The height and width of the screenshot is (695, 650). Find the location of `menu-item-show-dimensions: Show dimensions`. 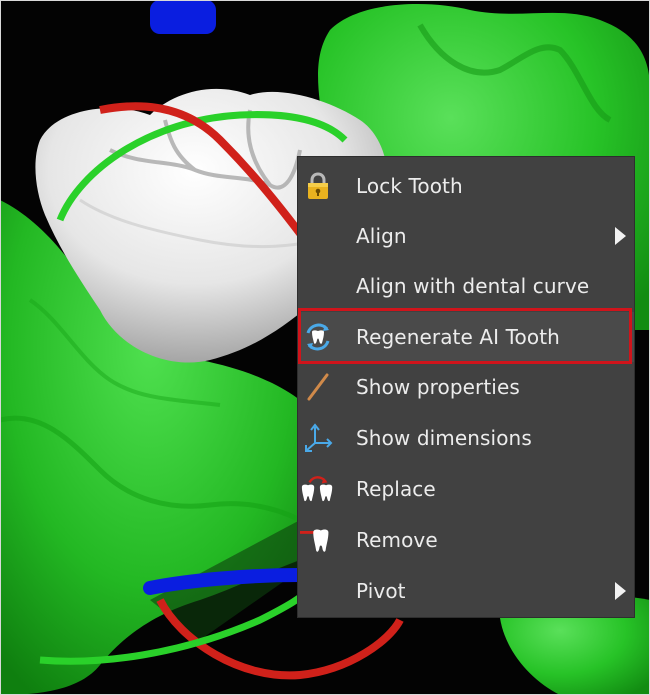

menu-item-show-dimensions: Show dimensions is located at coordinates (466, 438).